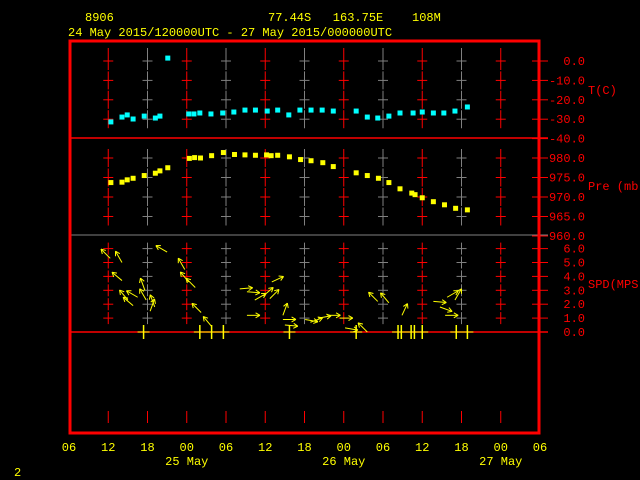  What do you see at coordinates (567, 120) in the screenshot?
I see `temperature-tick-label: -30.0` at bounding box center [567, 120].